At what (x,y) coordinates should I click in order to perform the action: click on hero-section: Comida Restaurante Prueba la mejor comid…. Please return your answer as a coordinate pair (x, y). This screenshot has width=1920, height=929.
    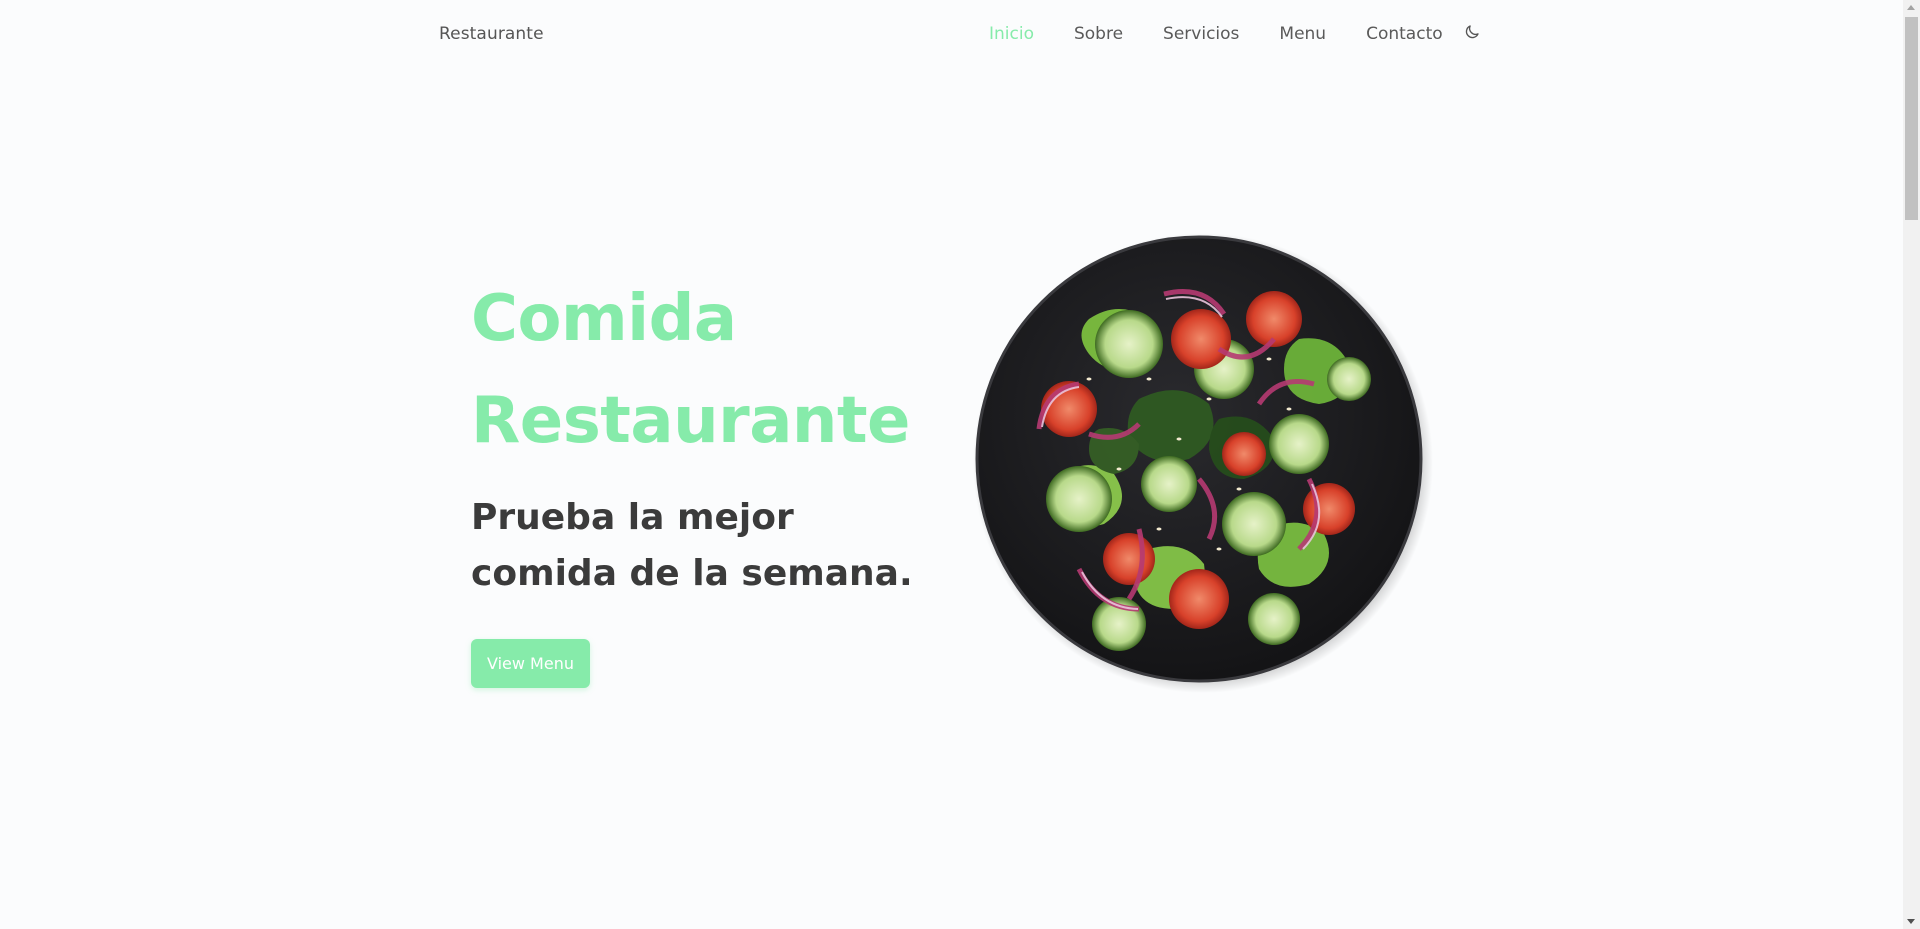
    Looking at the image, I should click on (711, 478).